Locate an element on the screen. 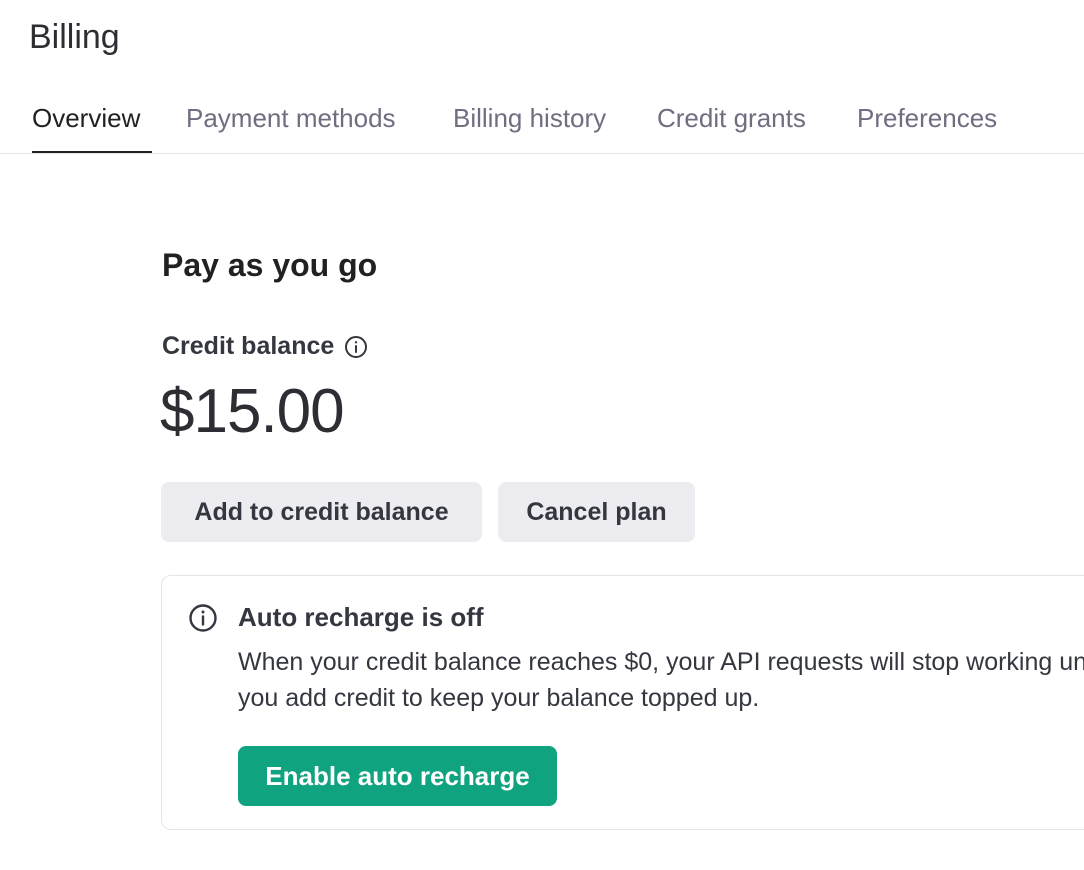 The height and width of the screenshot is (870, 1084). tab-preferences: Preferences is located at coordinates (927, 118).